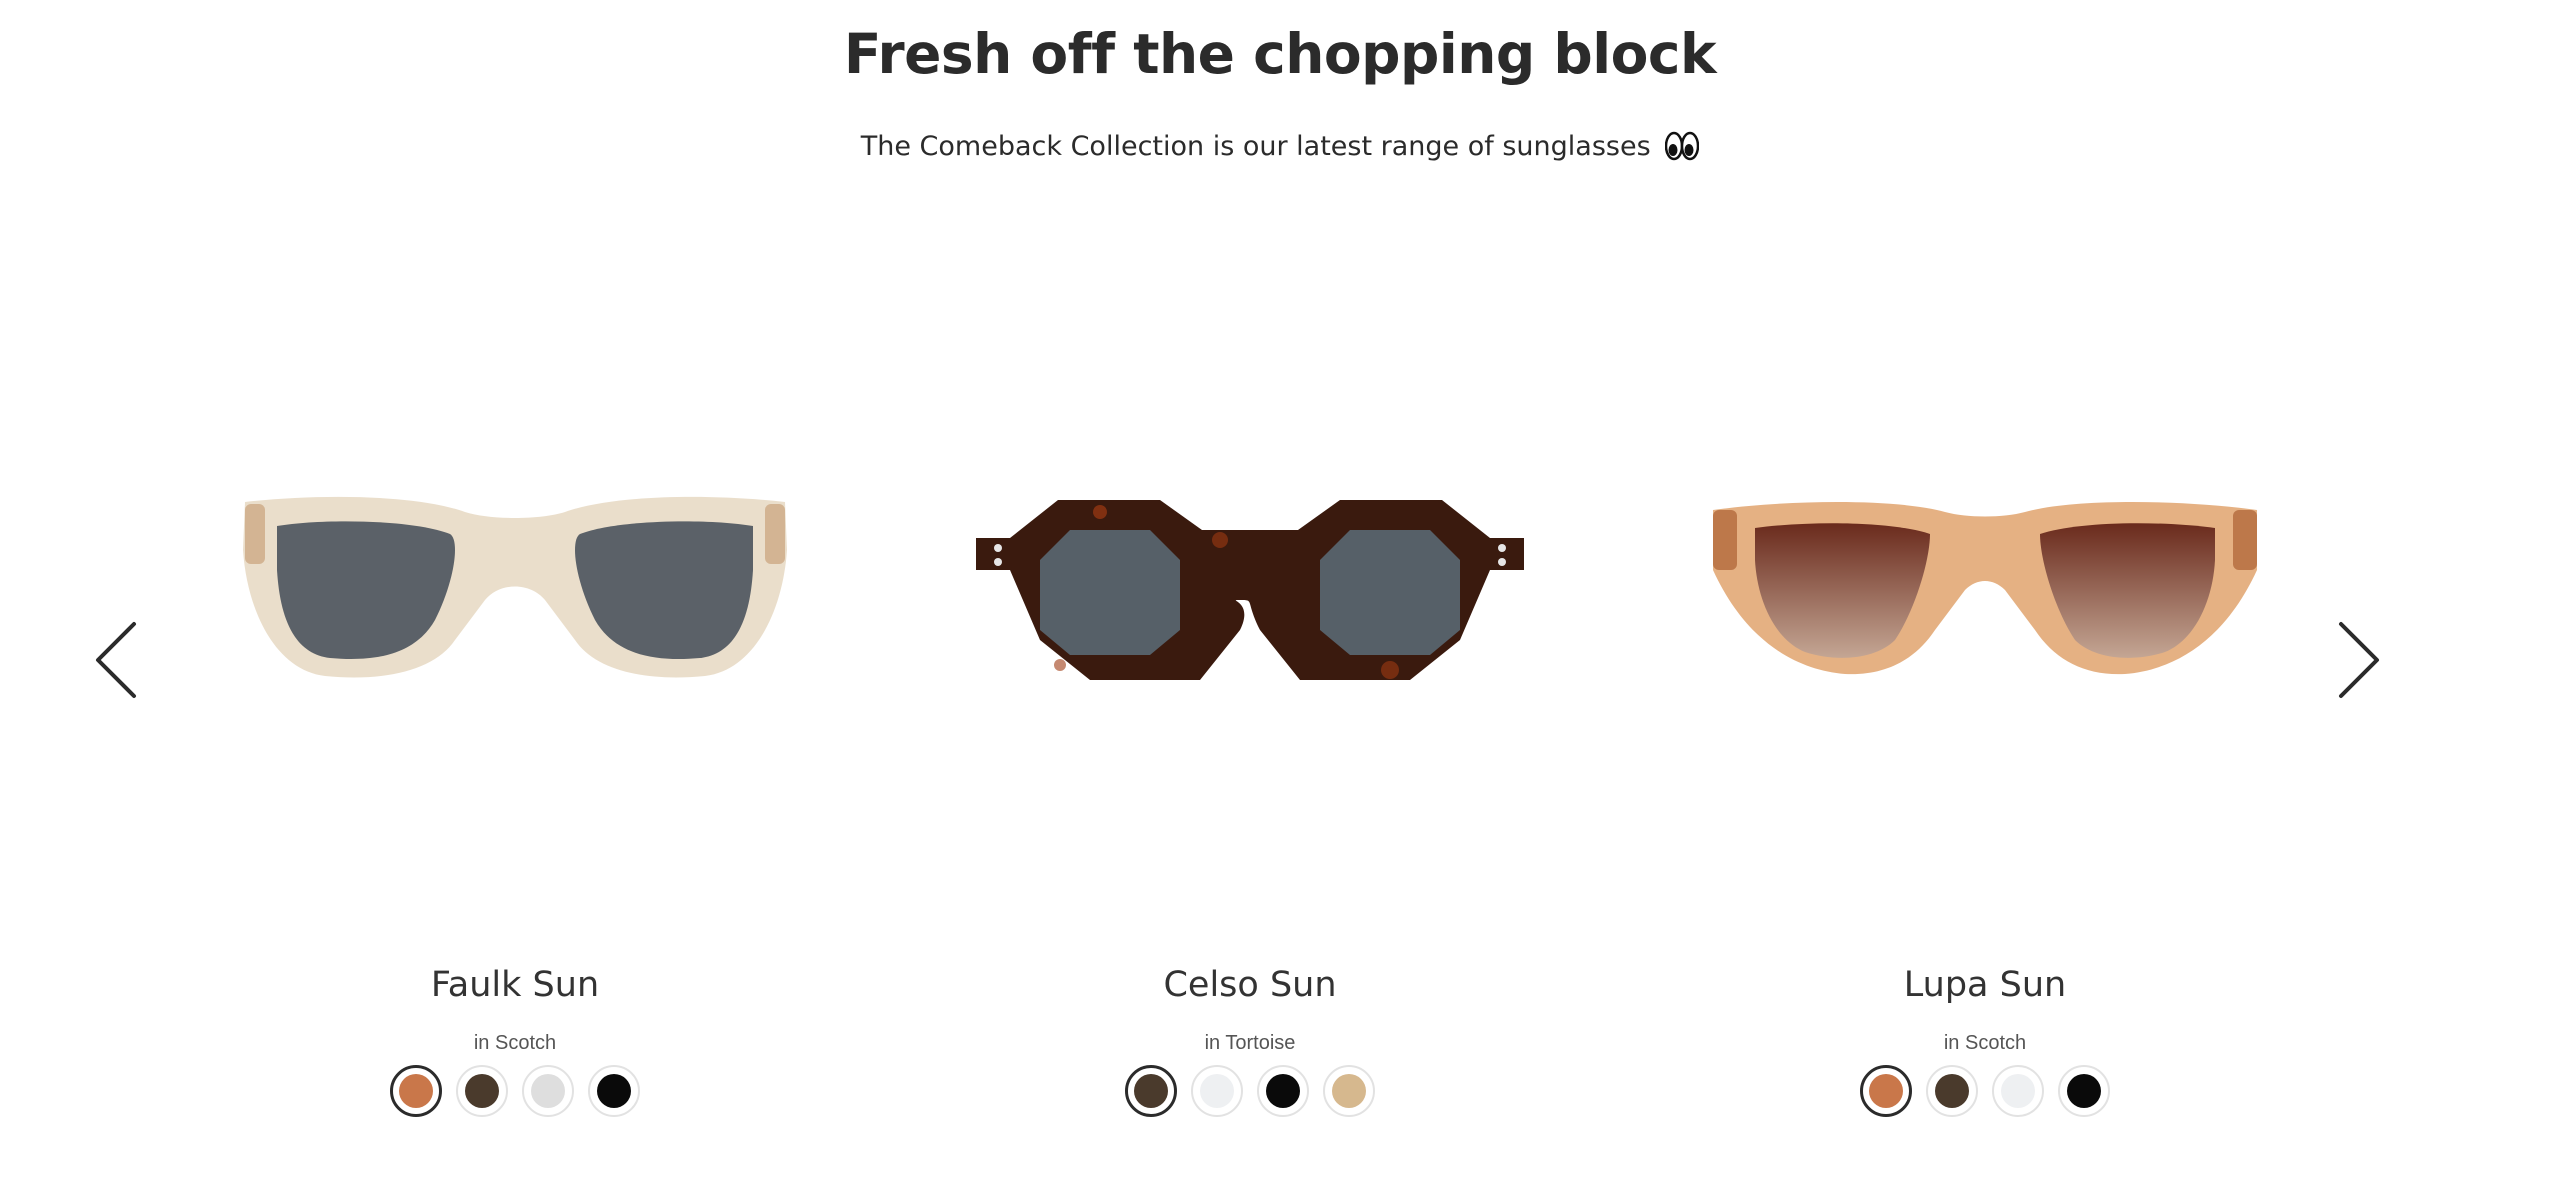 This screenshot has width=2560, height=1188. Describe the element at coordinates (1280, 54) in the screenshot. I see `section-title: Fresh off the chopping block` at that location.